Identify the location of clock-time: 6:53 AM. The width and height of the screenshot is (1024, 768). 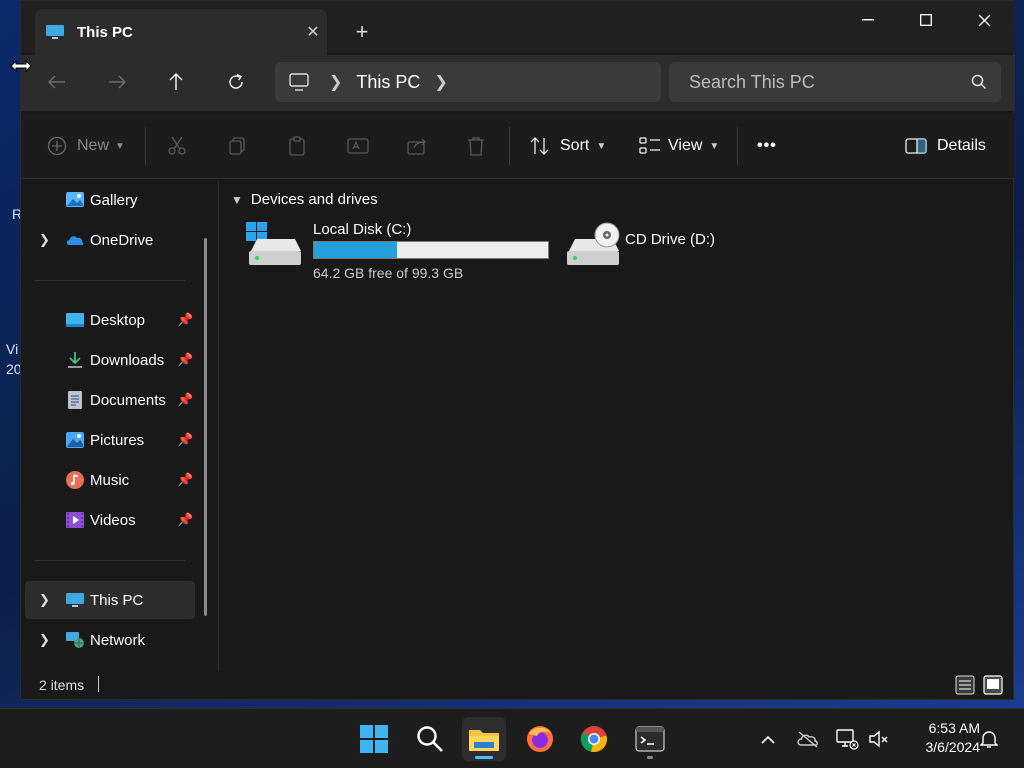
(954, 728).